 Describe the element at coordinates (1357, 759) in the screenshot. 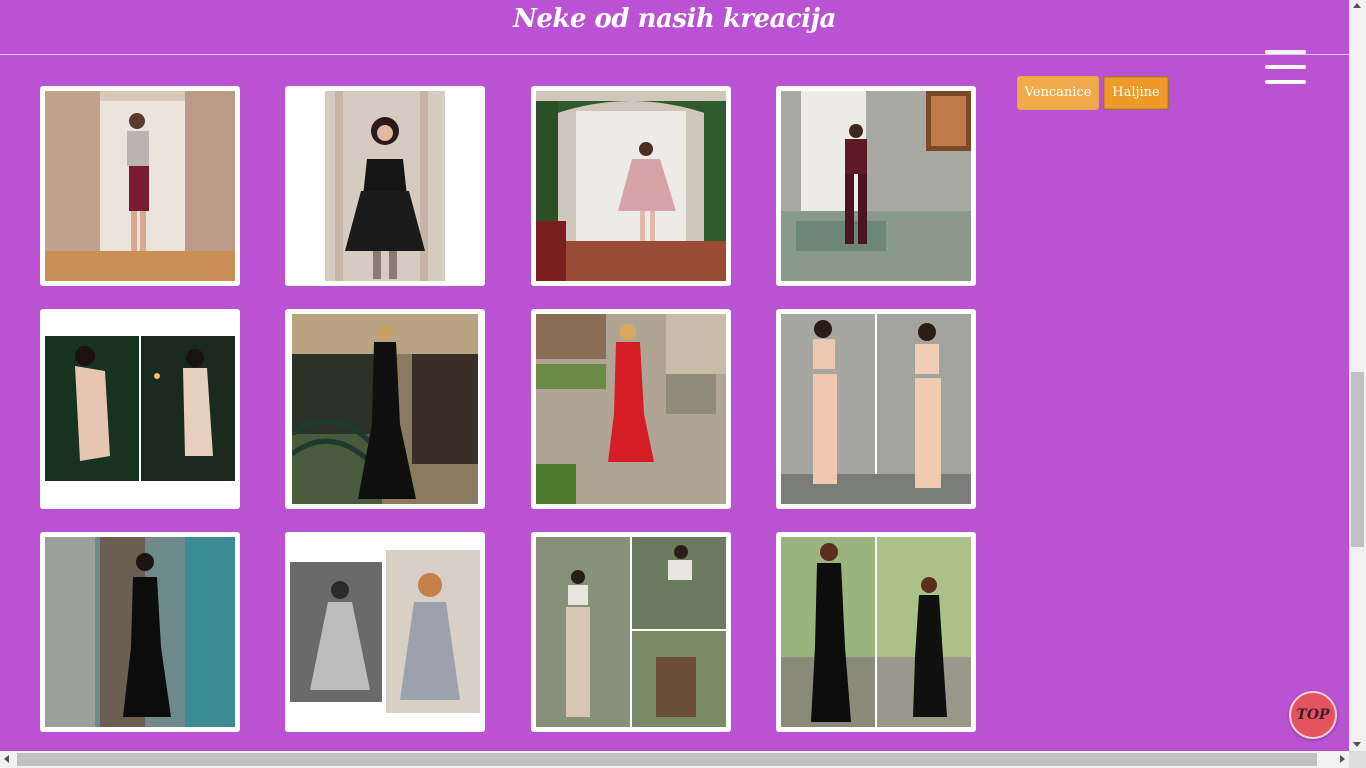

I see `scrollbar-corner` at that location.